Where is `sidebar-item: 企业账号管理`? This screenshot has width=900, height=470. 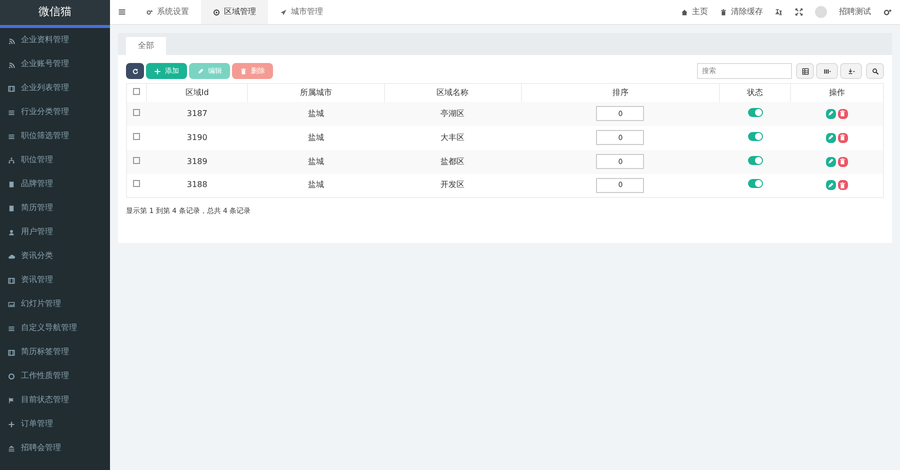 sidebar-item: 企业账号管理 is located at coordinates (55, 64).